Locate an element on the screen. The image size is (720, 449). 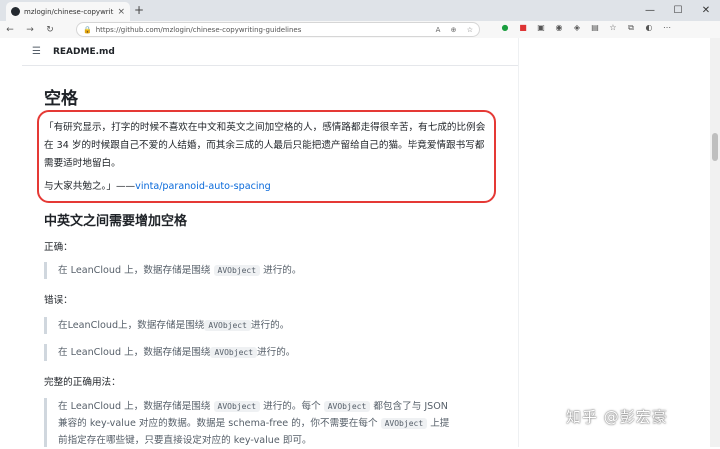
correct-example: 在 LeanCloud 上，数据存储是围绕 AVObject 进行的。 is located at coordinates (274, 270).